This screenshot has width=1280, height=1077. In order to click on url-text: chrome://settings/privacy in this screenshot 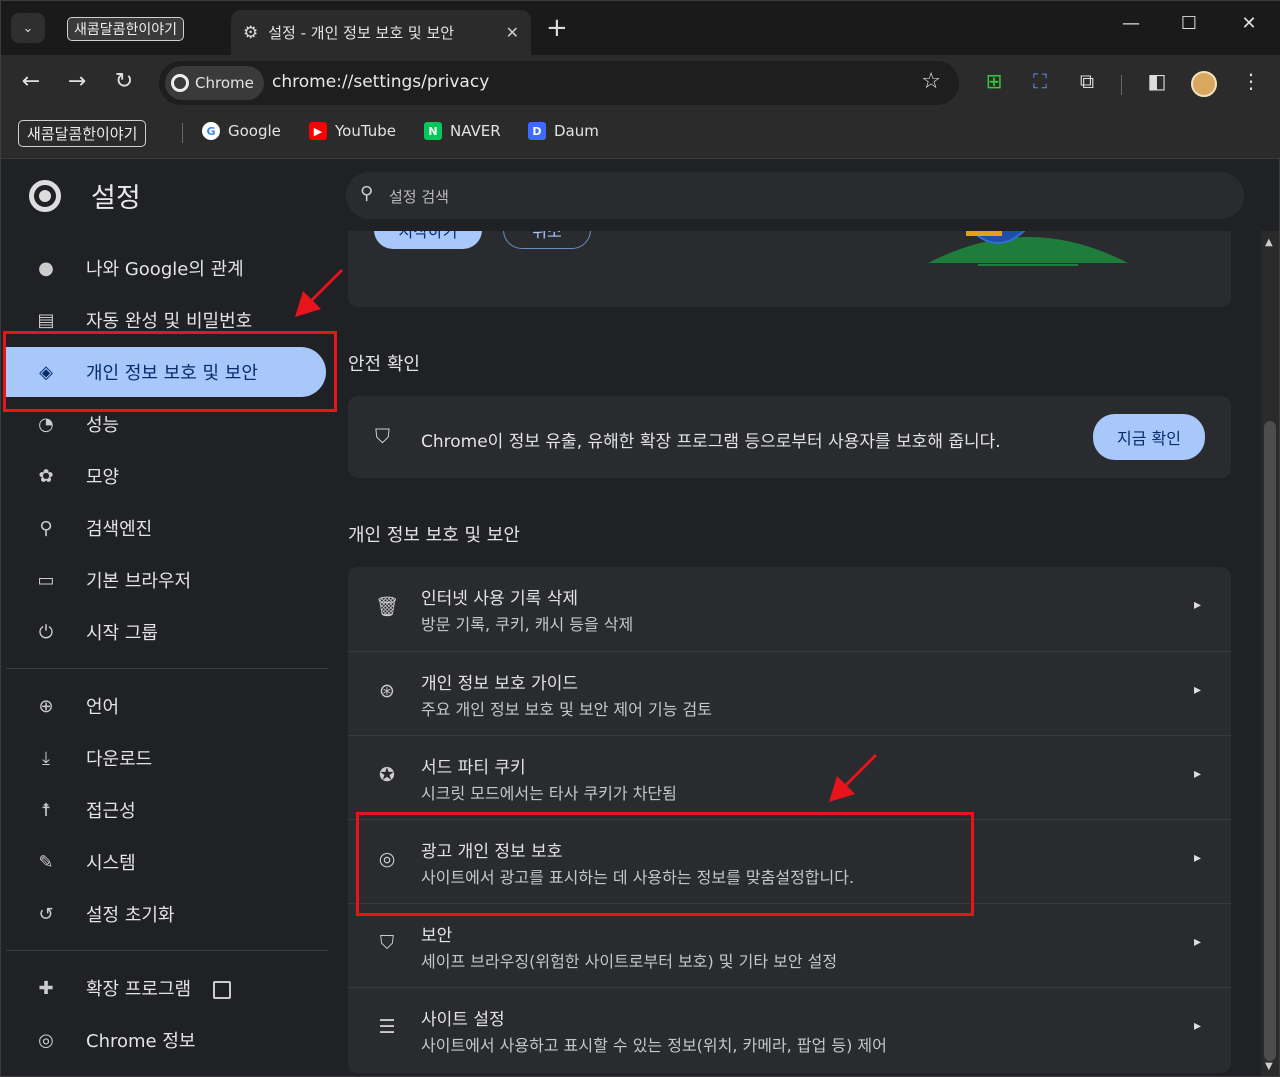, I will do `click(380, 82)`.